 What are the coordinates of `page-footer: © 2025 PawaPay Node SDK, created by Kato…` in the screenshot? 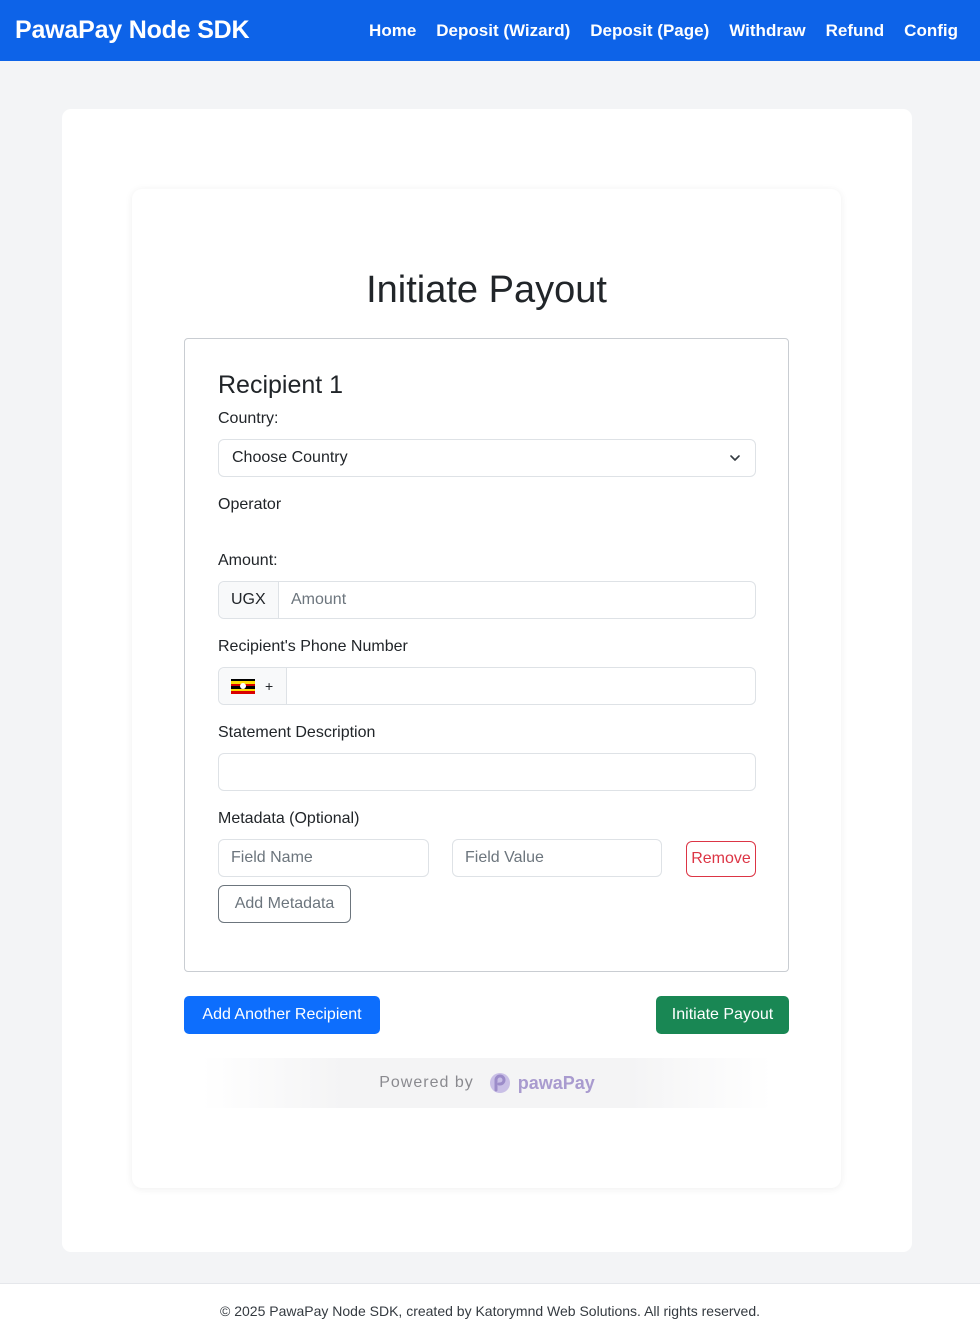 It's located at (490, 1305).